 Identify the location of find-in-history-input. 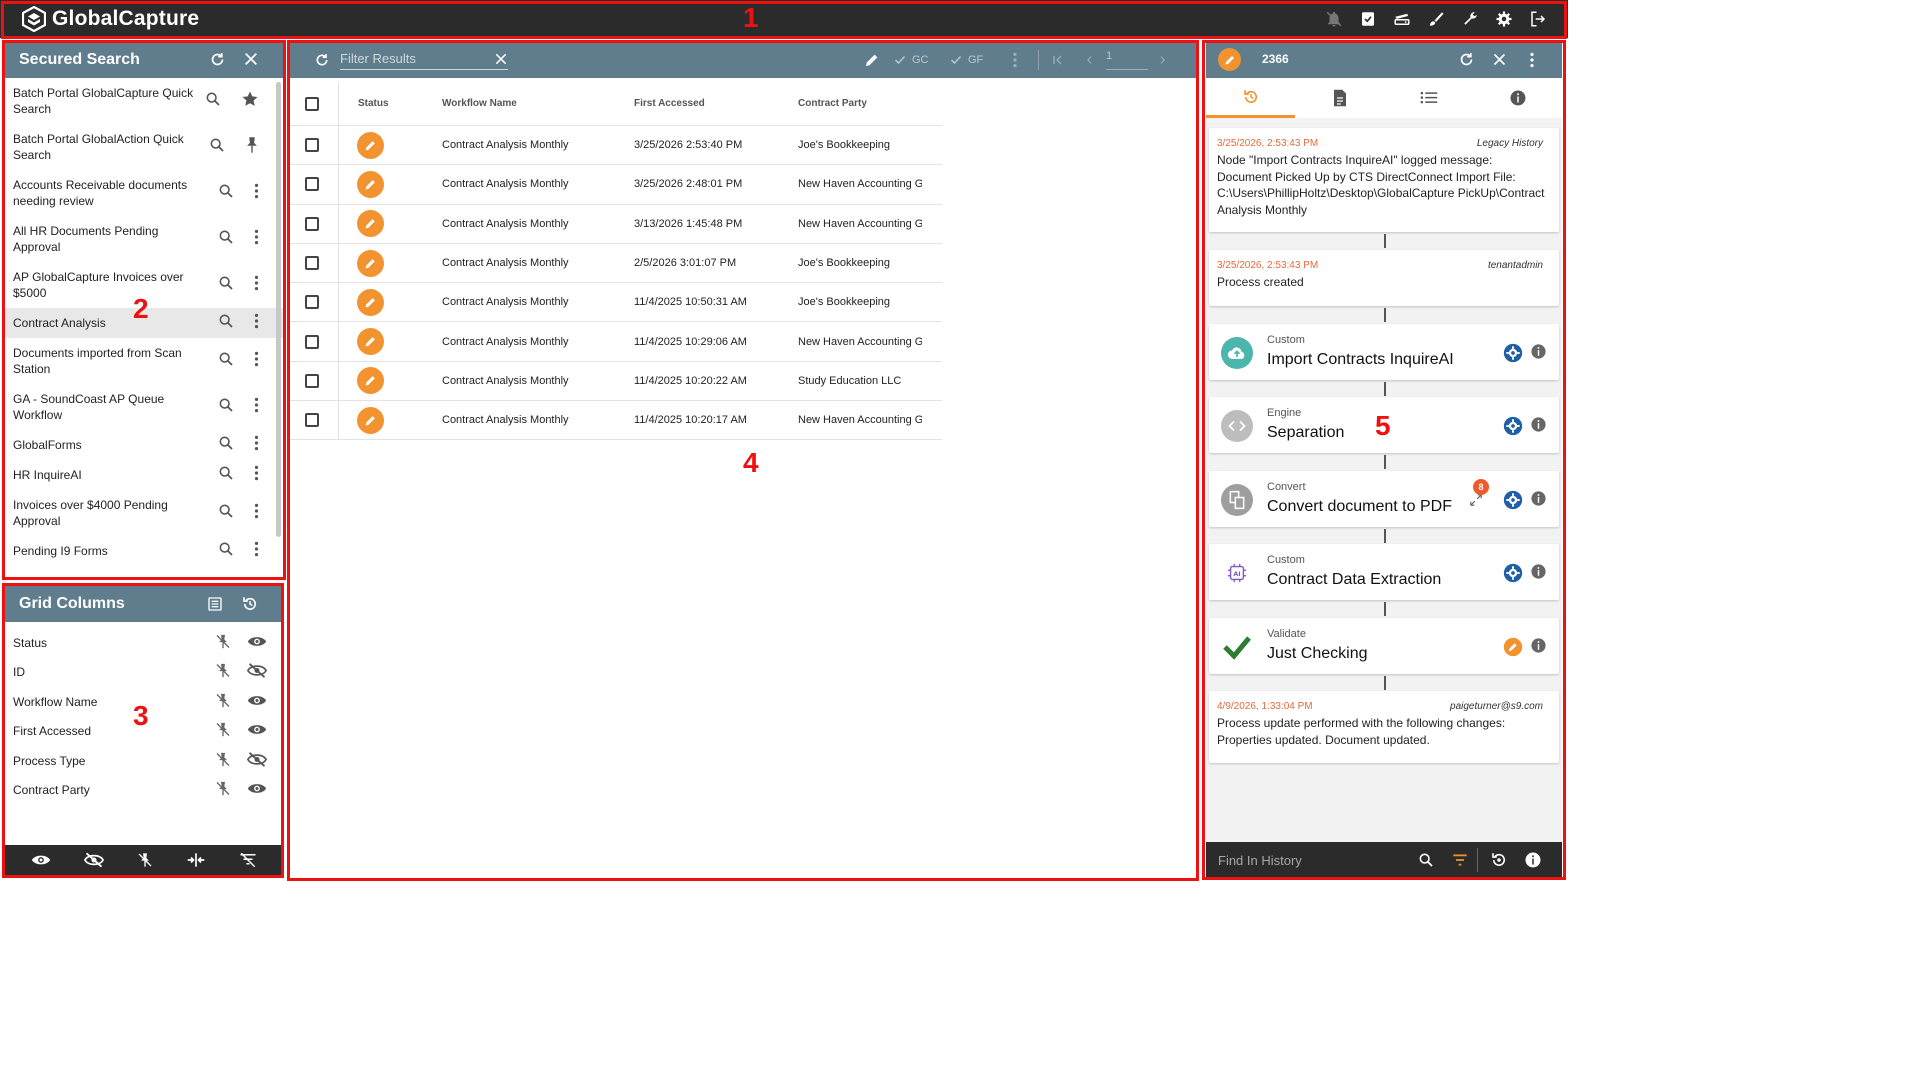
(1308, 860).